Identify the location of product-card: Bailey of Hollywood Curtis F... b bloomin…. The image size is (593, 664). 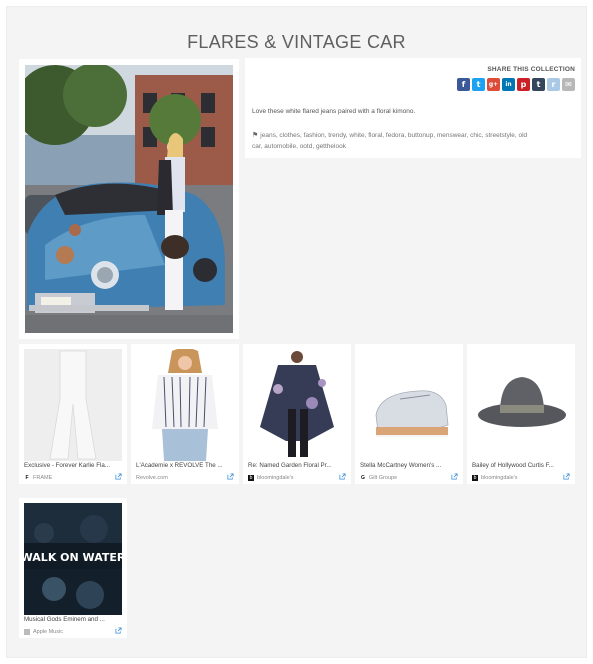
(521, 414).